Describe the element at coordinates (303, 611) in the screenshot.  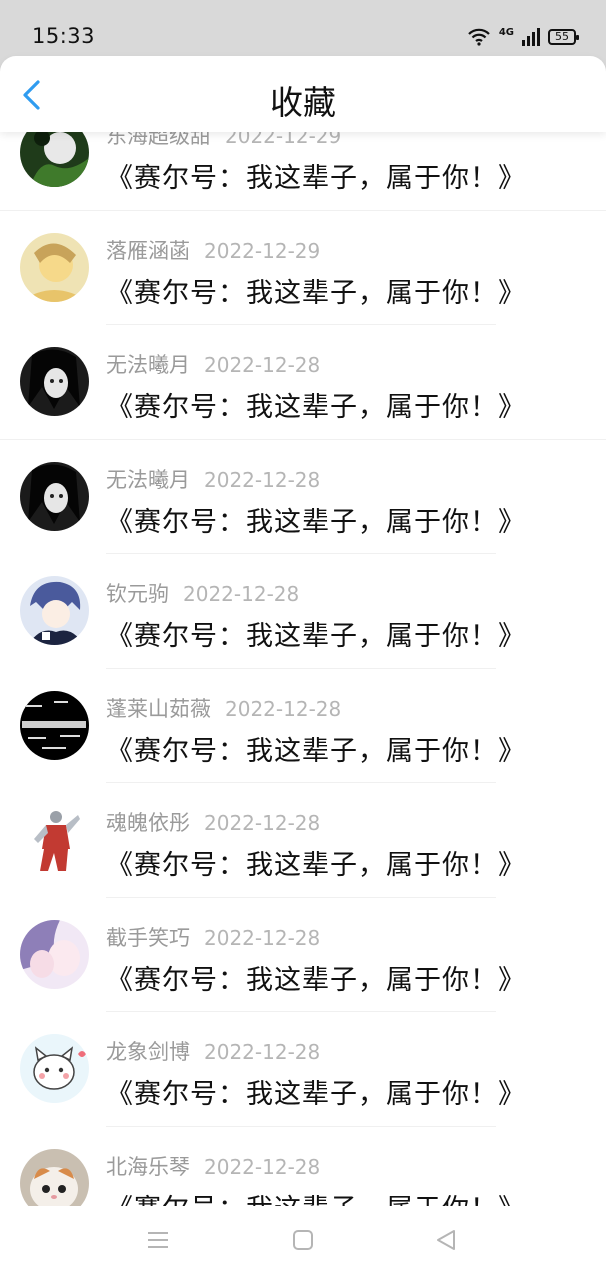
I see `list-item: 钦元驹 2022-12-28 《赛尔号：我这辈子，属于你！》` at that location.